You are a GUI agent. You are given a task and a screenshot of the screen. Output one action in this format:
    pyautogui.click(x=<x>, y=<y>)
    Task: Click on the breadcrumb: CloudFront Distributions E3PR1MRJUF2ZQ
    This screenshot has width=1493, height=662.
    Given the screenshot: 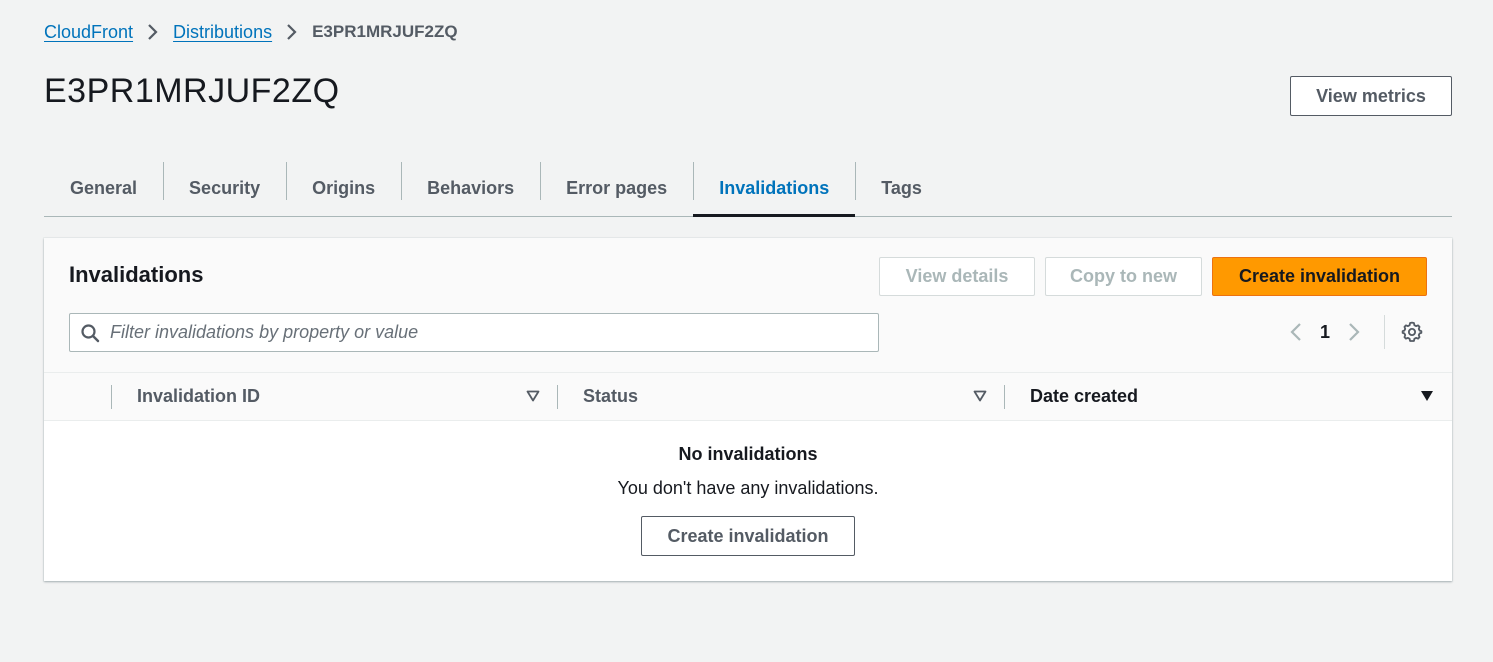 What is the action you would take?
    pyautogui.click(x=251, y=32)
    